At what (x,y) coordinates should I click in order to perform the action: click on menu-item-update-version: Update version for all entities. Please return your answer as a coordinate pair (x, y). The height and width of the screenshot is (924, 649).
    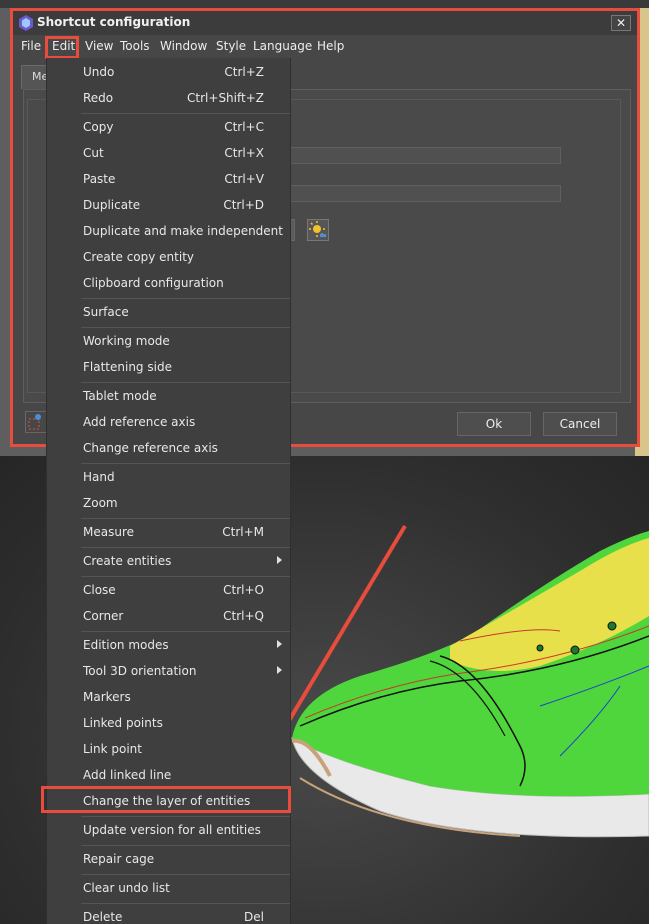
    Looking at the image, I should click on (169, 830).